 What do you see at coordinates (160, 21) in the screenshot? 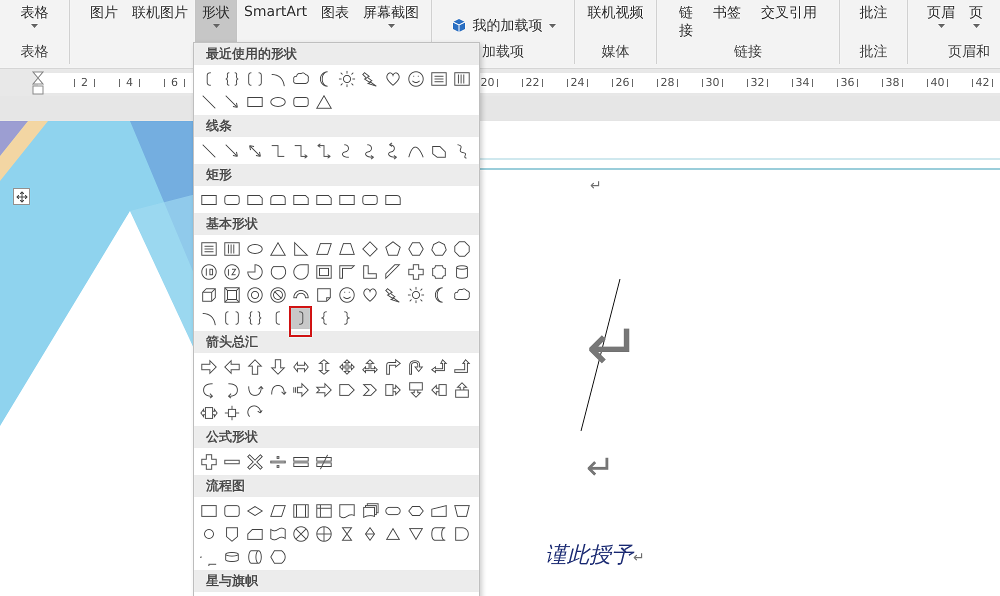
I see `ribbon-button: 联机图片` at bounding box center [160, 21].